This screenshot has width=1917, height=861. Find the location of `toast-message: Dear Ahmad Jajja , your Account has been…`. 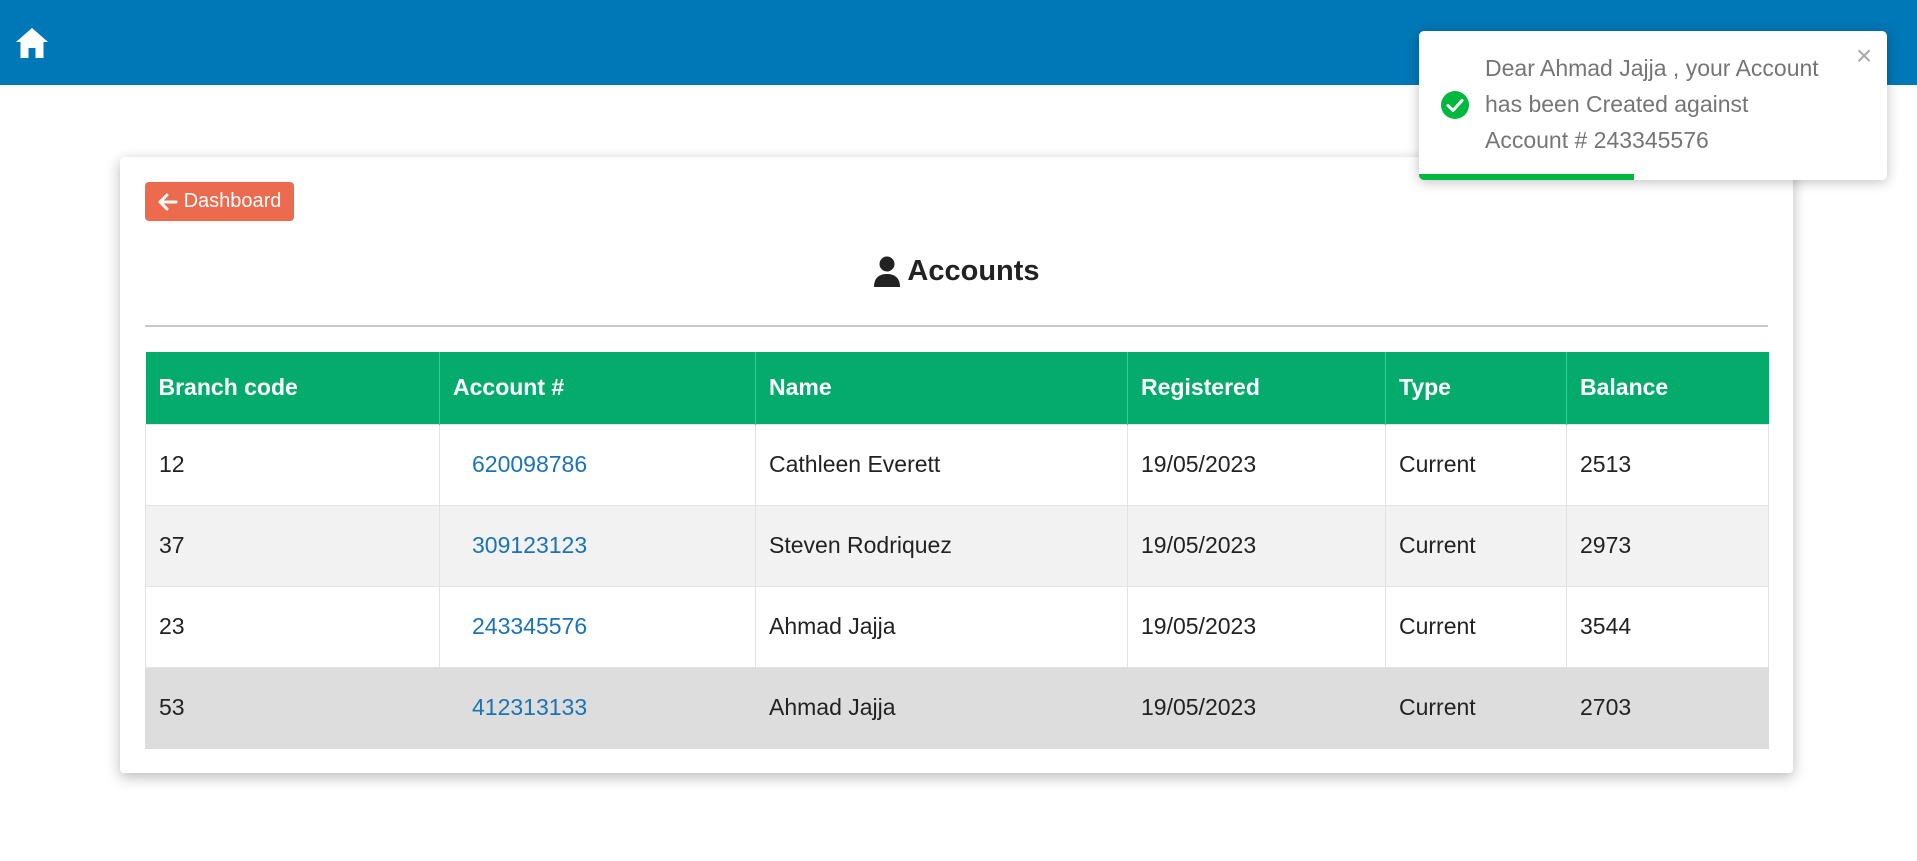

toast-message: Dear Ahmad Jajja , your Account has been… is located at coordinates (1670, 104).